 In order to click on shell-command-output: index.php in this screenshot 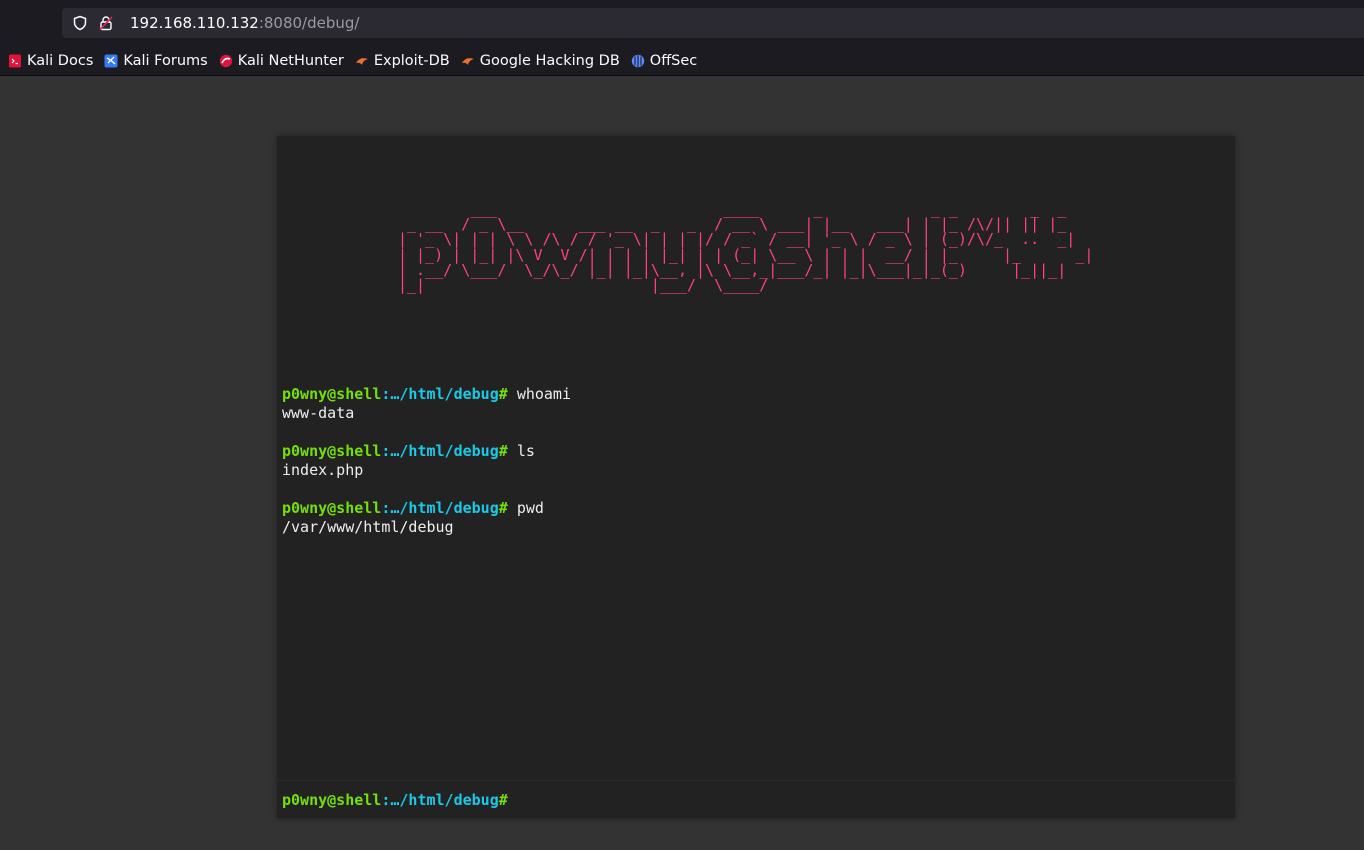, I will do `click(323, 470)`.